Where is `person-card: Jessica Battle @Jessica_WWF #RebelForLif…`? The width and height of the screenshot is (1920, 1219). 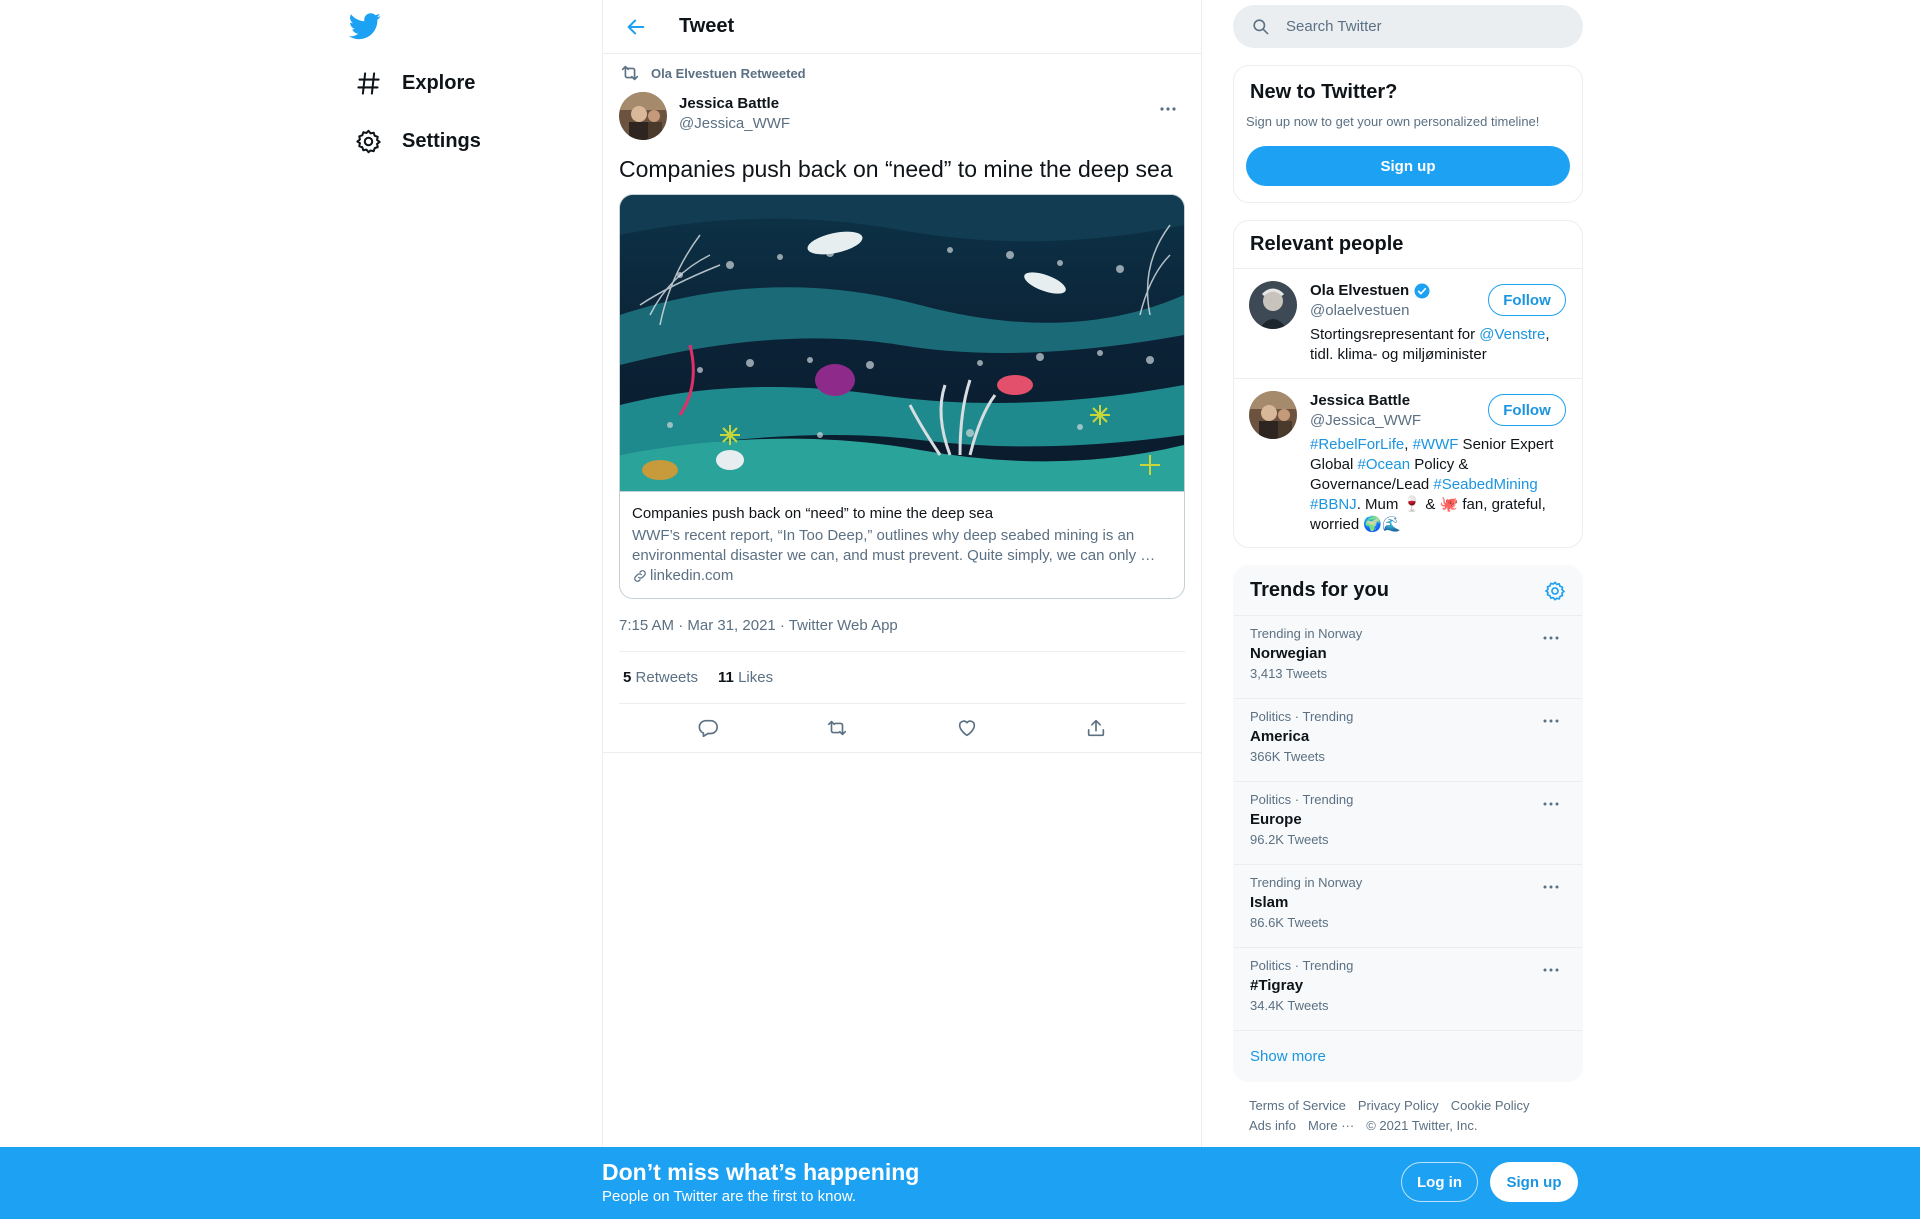
person-card: Jessica Battle @Jessica_WWF #RebelForLif… is located at coordinates (1408, 462).